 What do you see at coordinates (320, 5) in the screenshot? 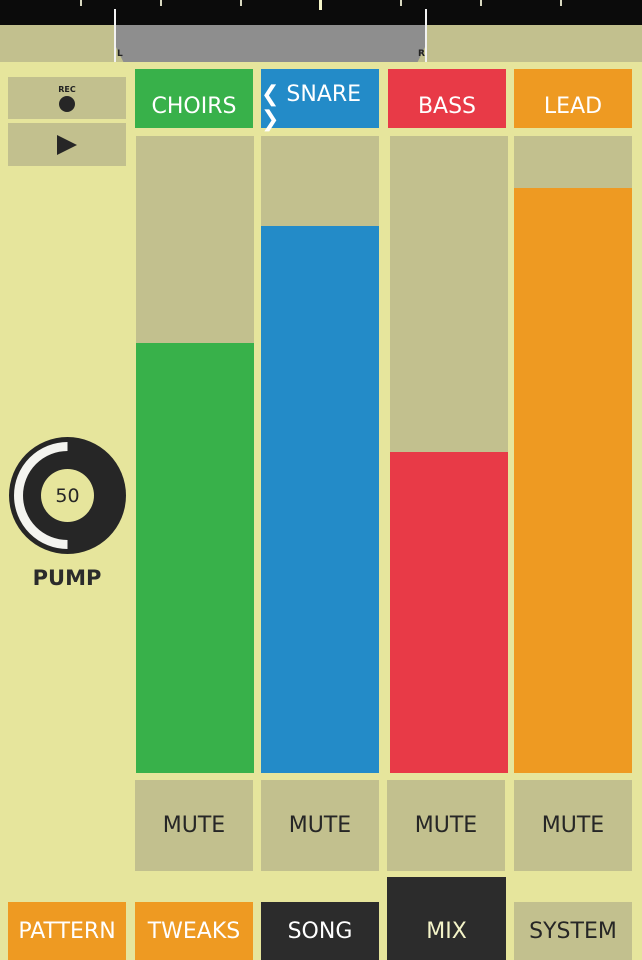
I see `ruler-playhead-tick` at bounding box center [320, 5].